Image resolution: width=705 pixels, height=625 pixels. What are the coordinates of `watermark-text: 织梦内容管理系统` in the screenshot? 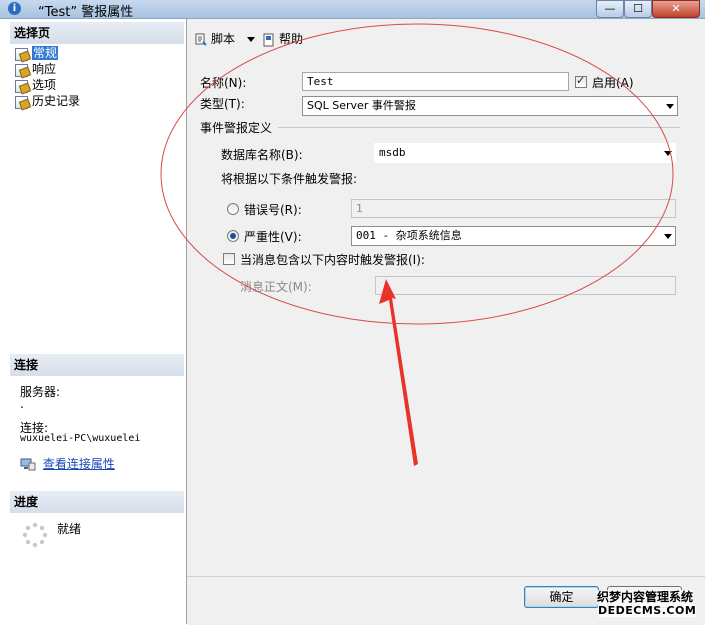 It's located at (645, 597).